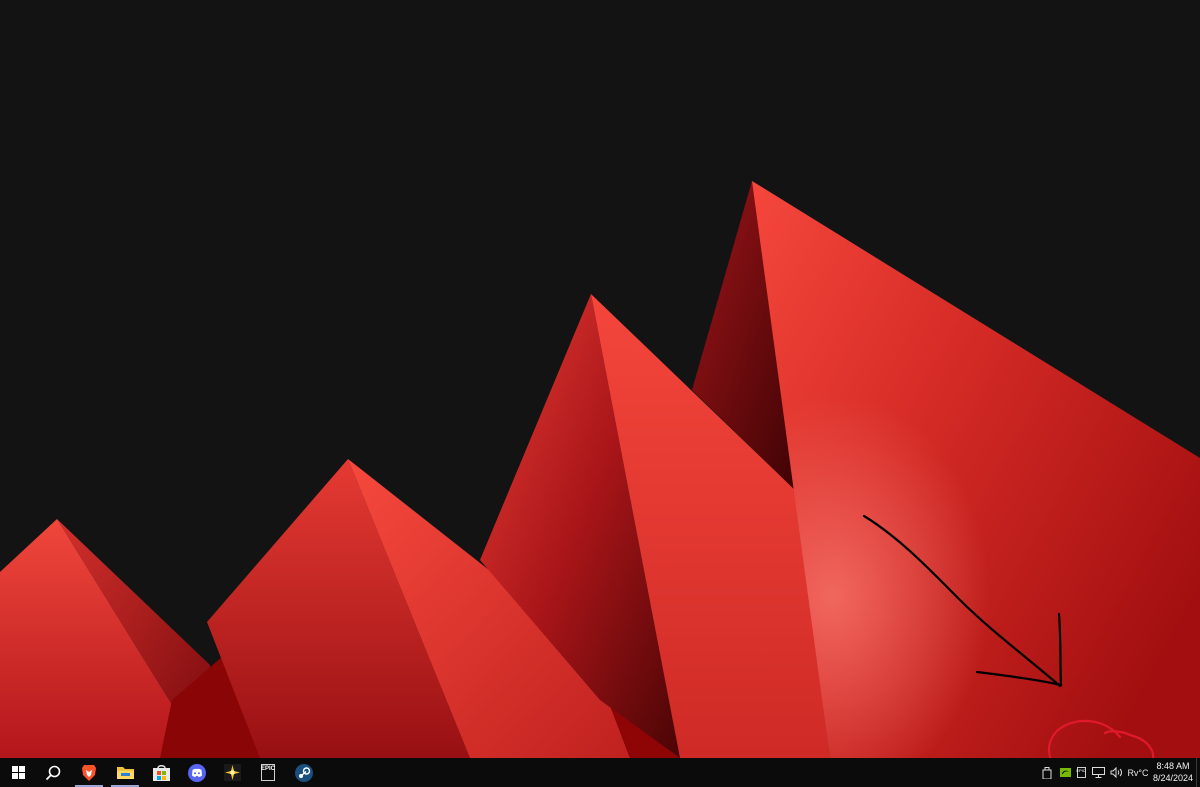 Image resolution: width=1200 pixels, height=787 pixels. Describe the element at coordinates (1173, 778) in the screenshot. I see `clock-date: 8/24/2024` at that location.